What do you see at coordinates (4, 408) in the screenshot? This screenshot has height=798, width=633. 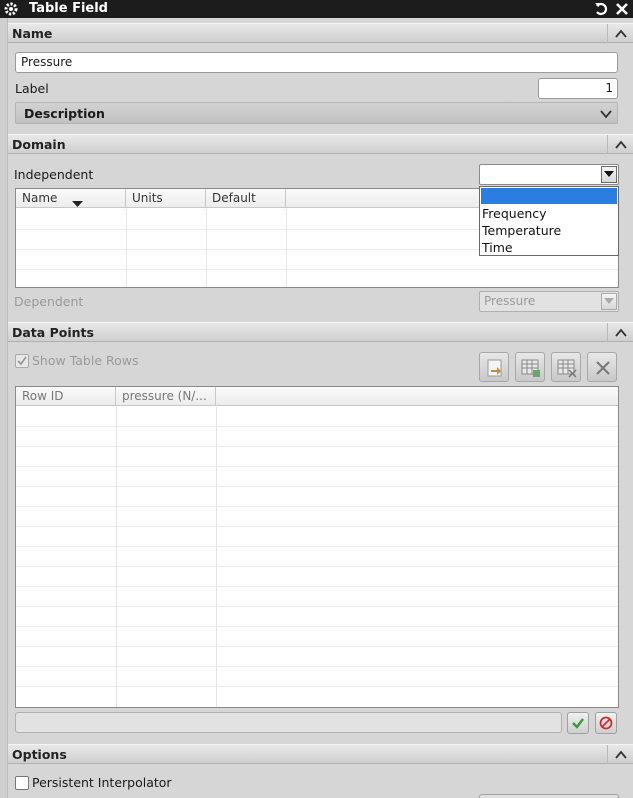 I see `window-left-edge` at bounding box center [4, 408].